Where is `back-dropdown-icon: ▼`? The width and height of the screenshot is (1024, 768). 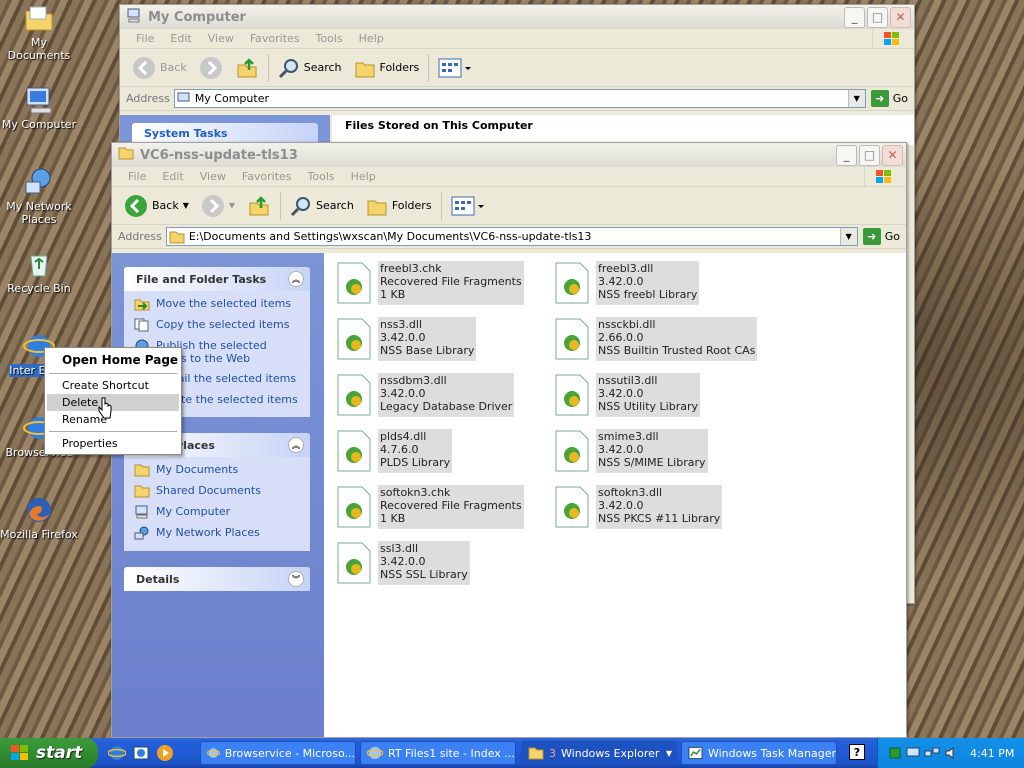
back-dropdown-icon: ▼ is located at coordinates (186, 205).